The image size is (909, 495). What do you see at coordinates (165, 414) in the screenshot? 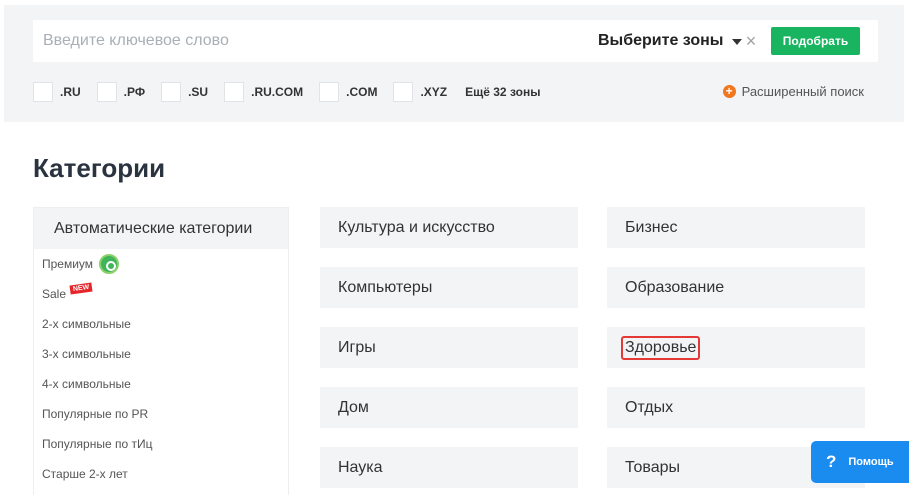
I see `list-item: Популярные по PR` at bounding box center [165, 414].